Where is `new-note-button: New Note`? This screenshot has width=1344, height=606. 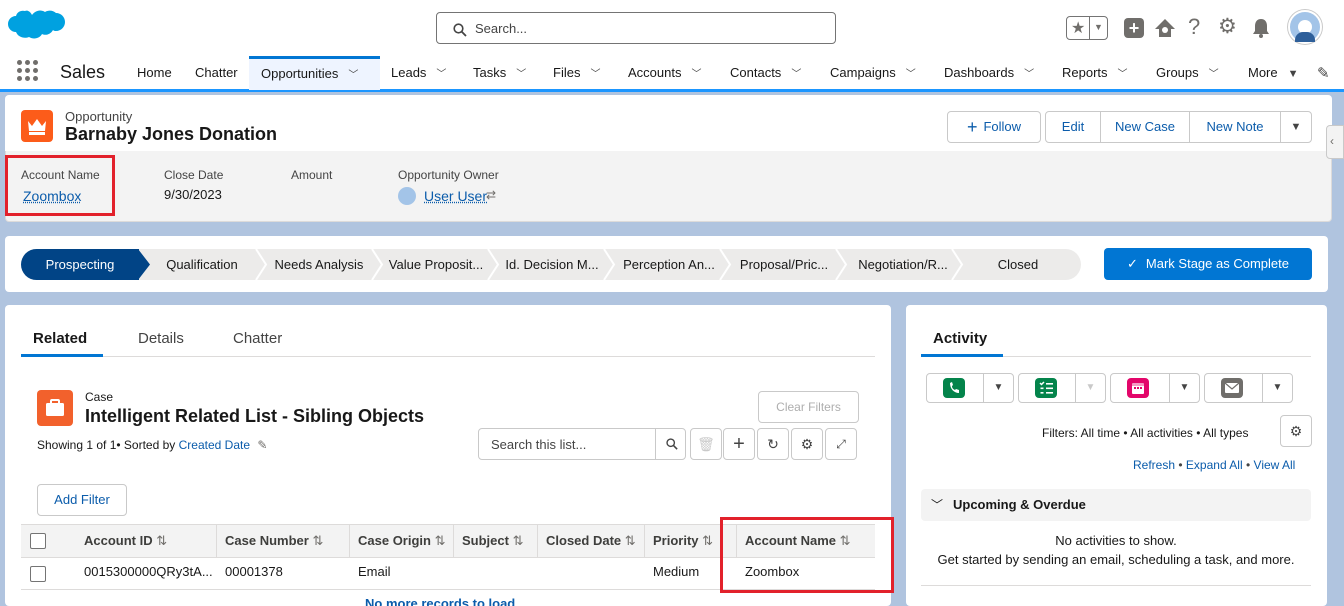
new-note-button: New Note is located at coordinates (1235, 127).